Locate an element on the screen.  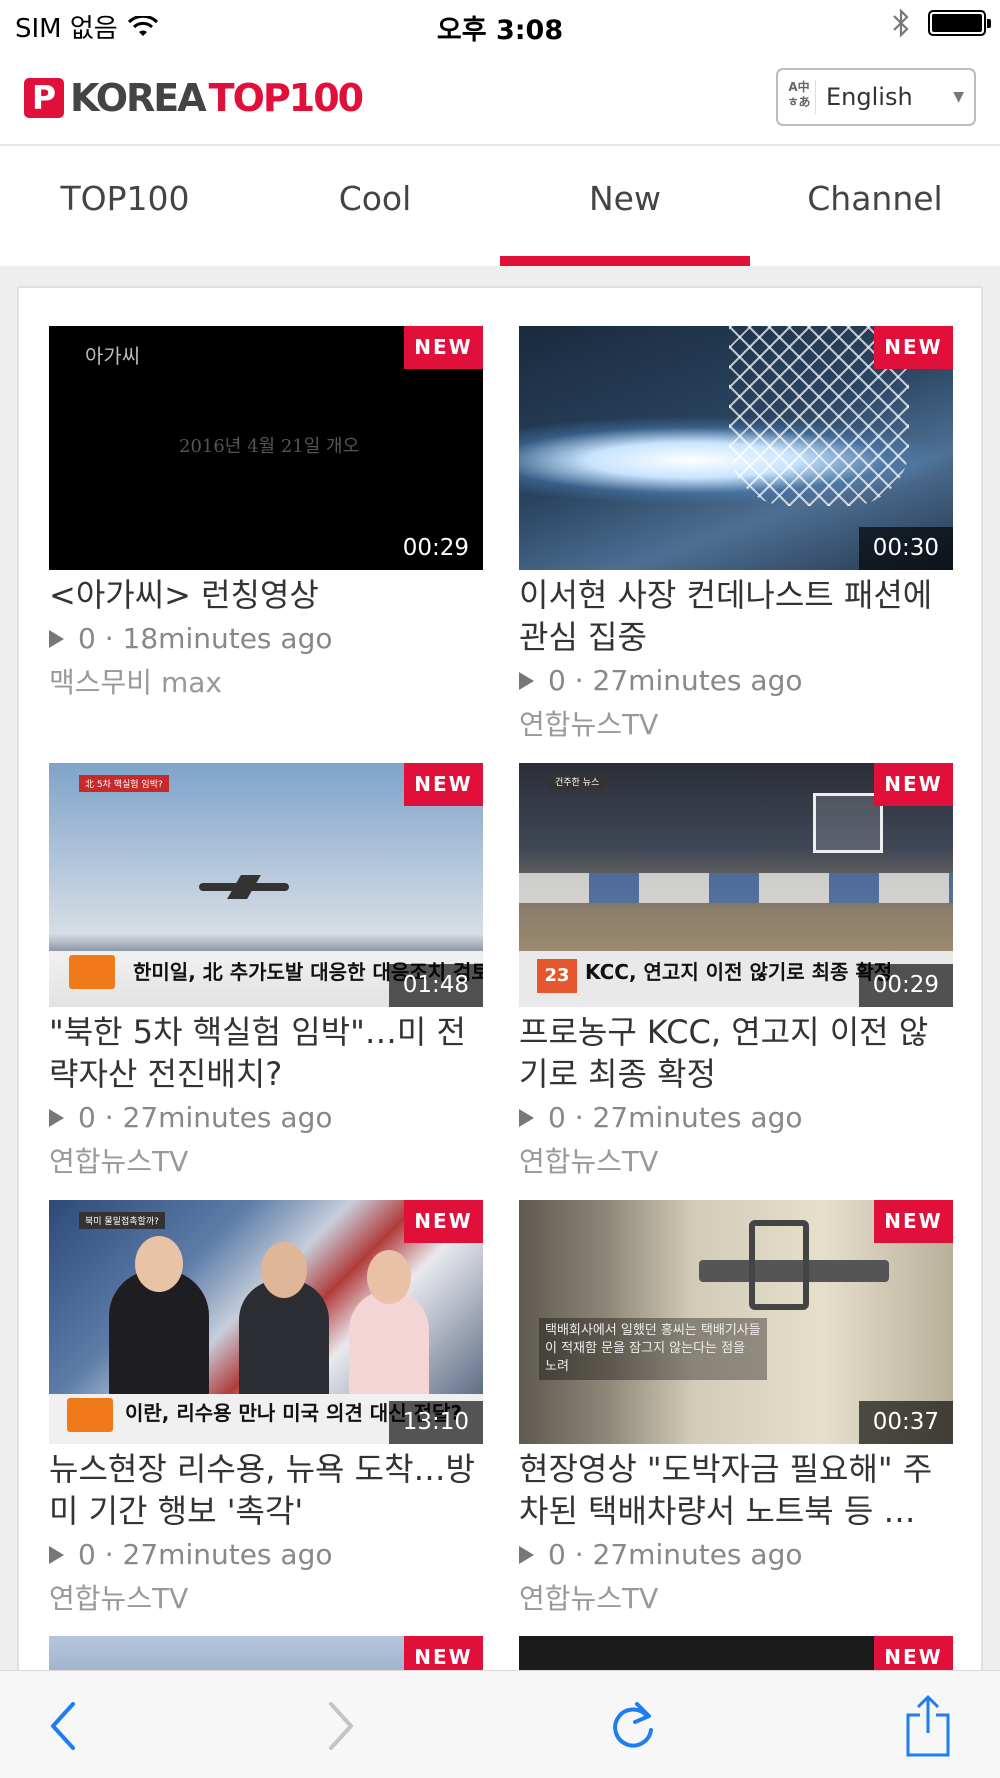
reload-icon is located at coordinates (633, 1725).